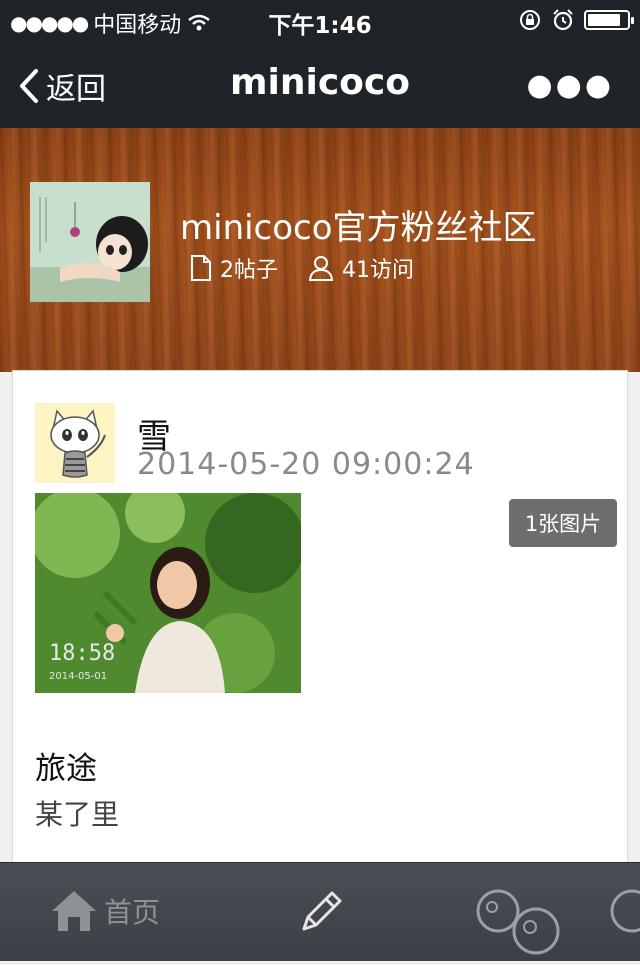 Image resolution: width=640 pixels, height=965 pixels. Describe the element at coordinates (563, 523) in the screenshot. I see `photo-count-badge: 1张图片` at that location.